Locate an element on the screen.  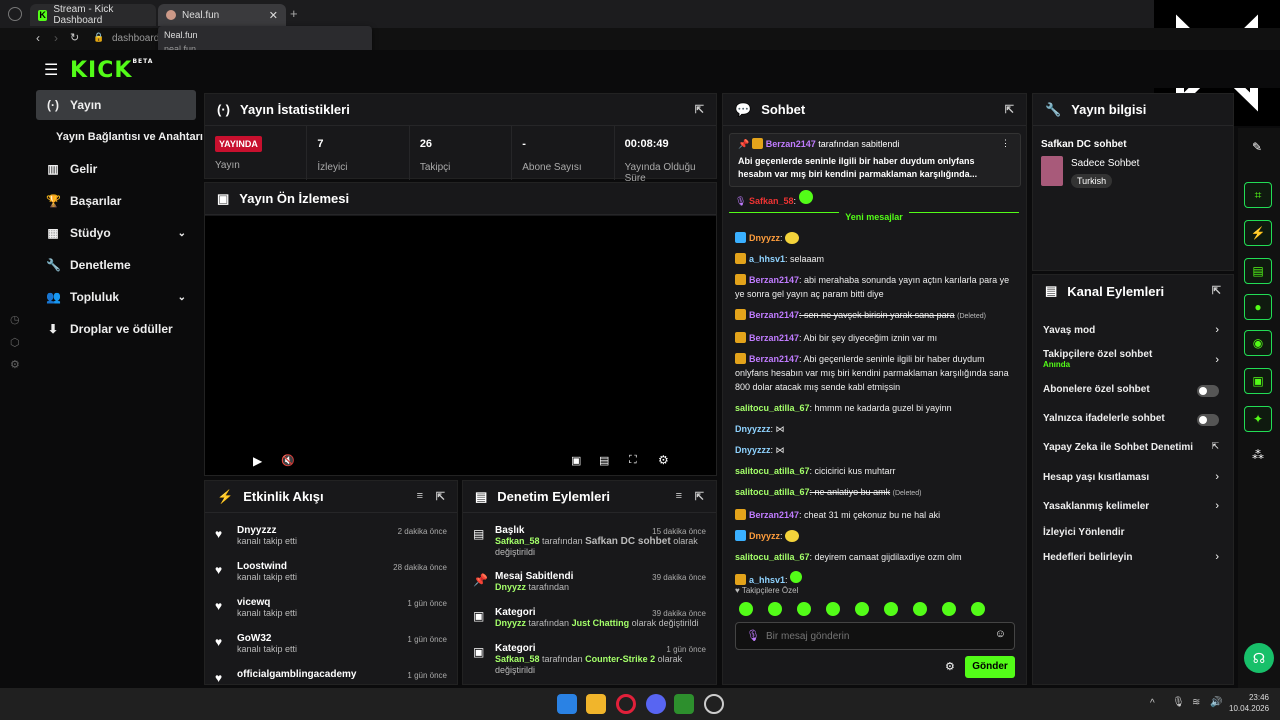
chat-input-field is located at coordinates (876, 636).